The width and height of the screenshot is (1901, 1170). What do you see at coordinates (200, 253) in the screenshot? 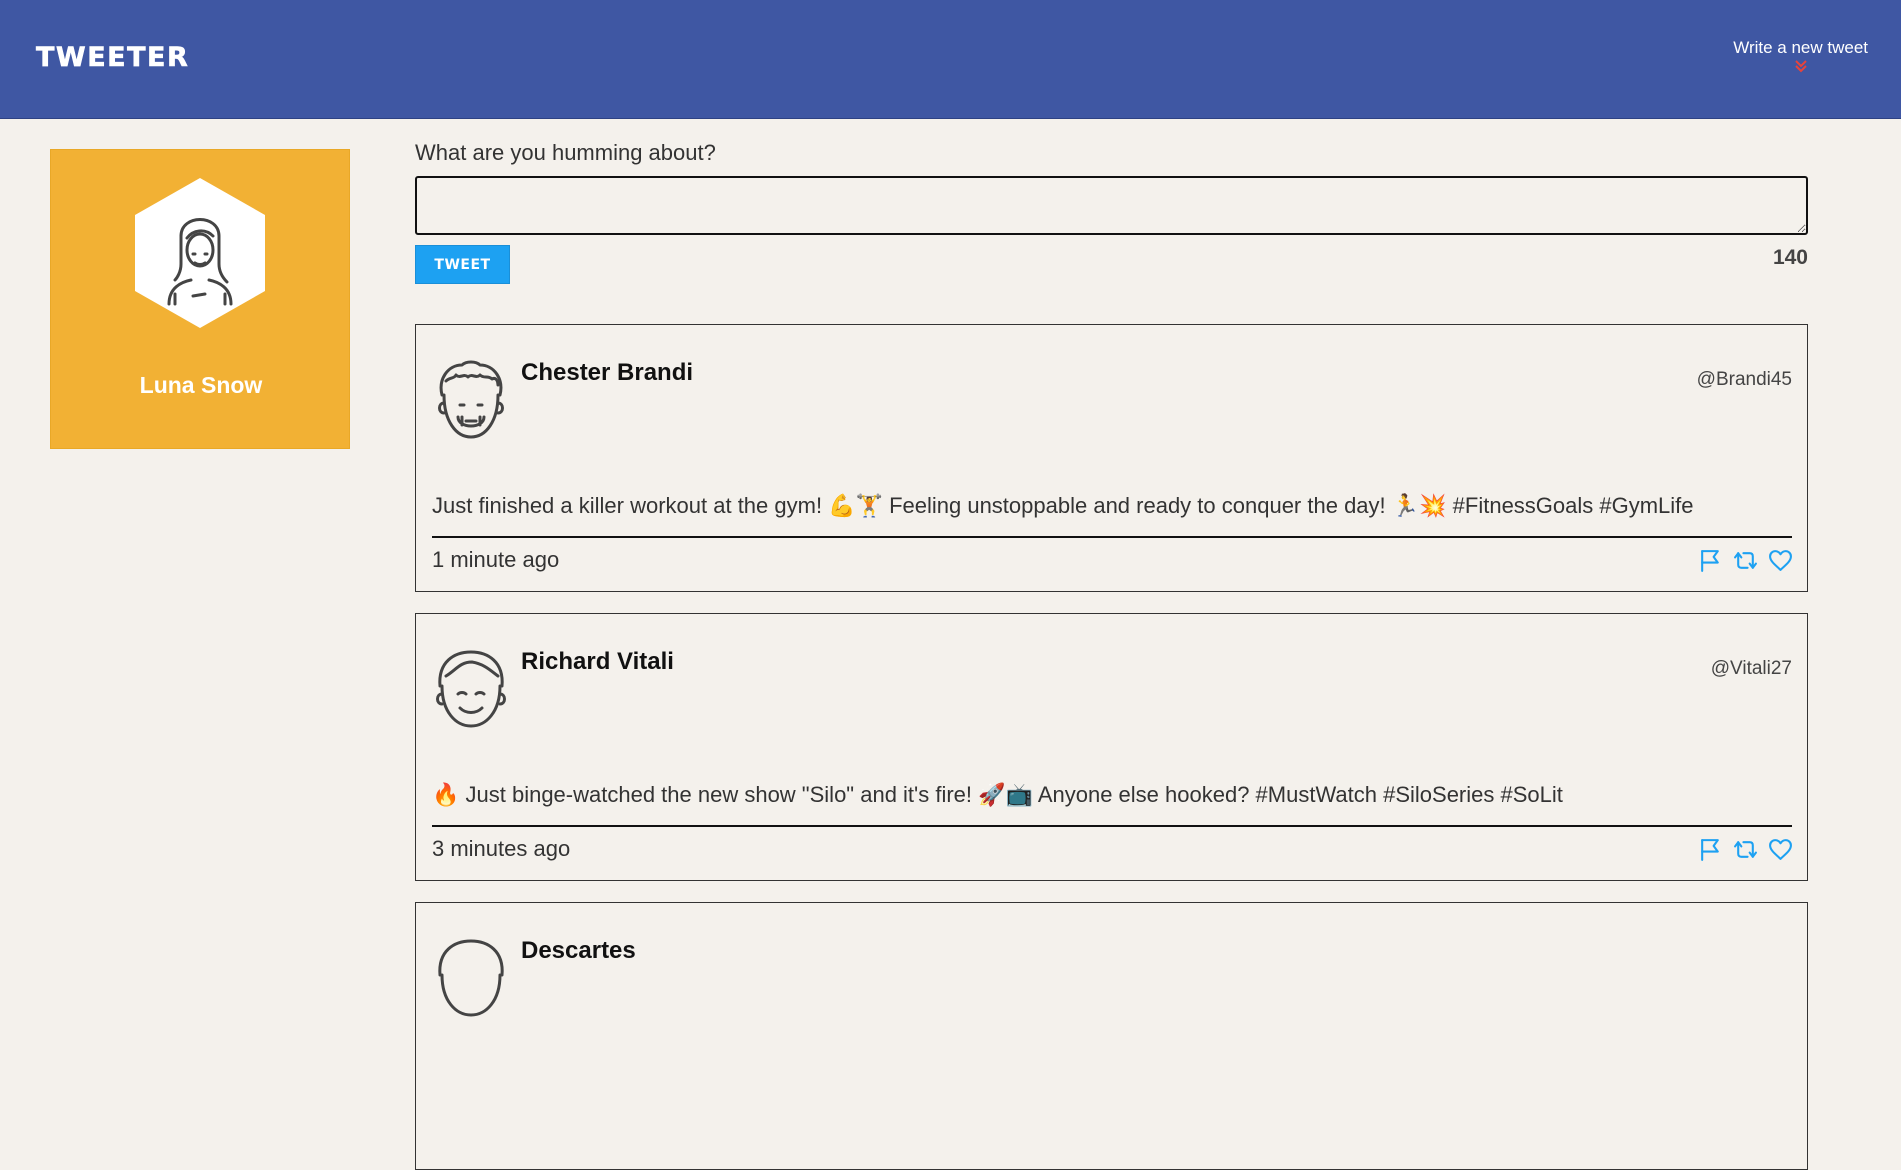
I see `woman-avatar-icon` at bounding box center [200, 253].